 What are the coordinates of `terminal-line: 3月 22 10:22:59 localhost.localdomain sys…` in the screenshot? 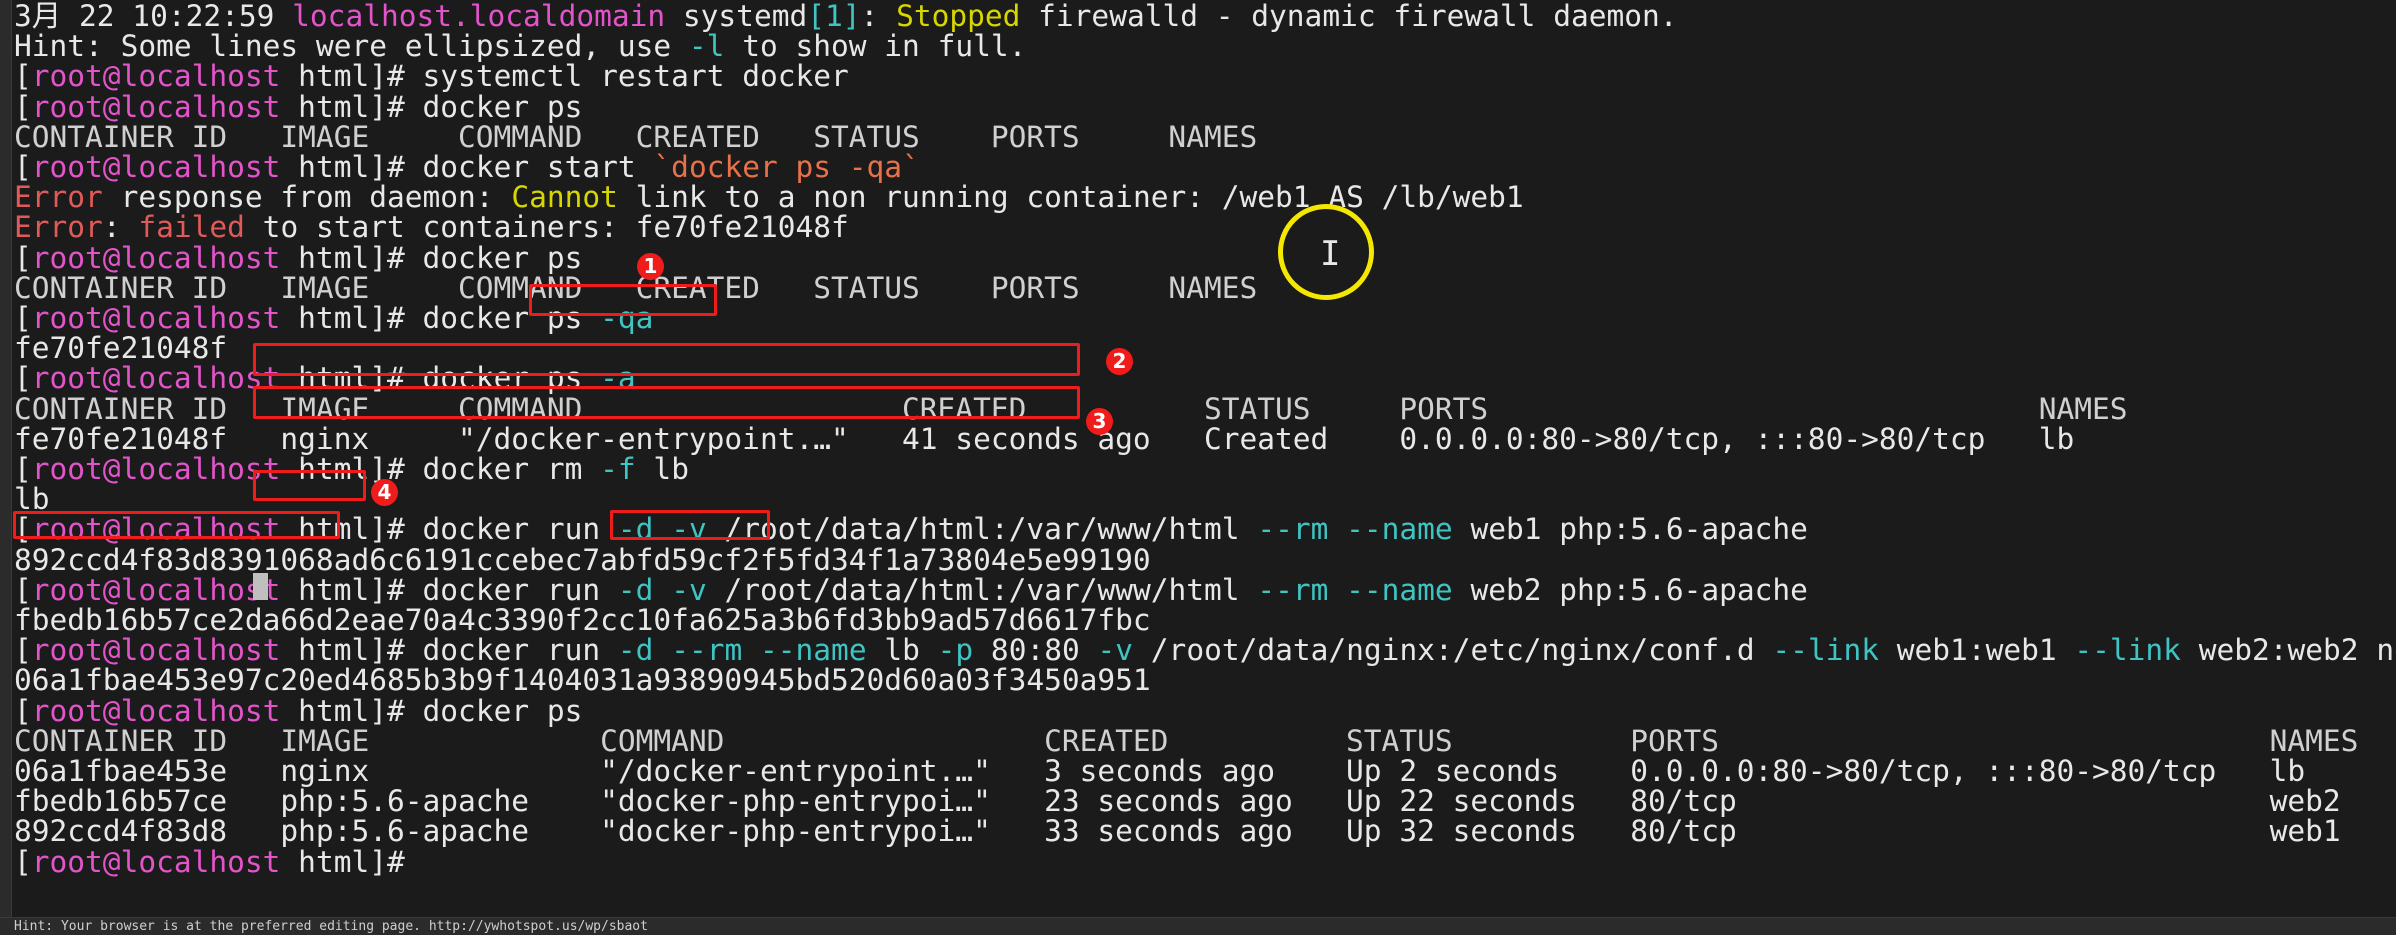 It's located at (846, 16).